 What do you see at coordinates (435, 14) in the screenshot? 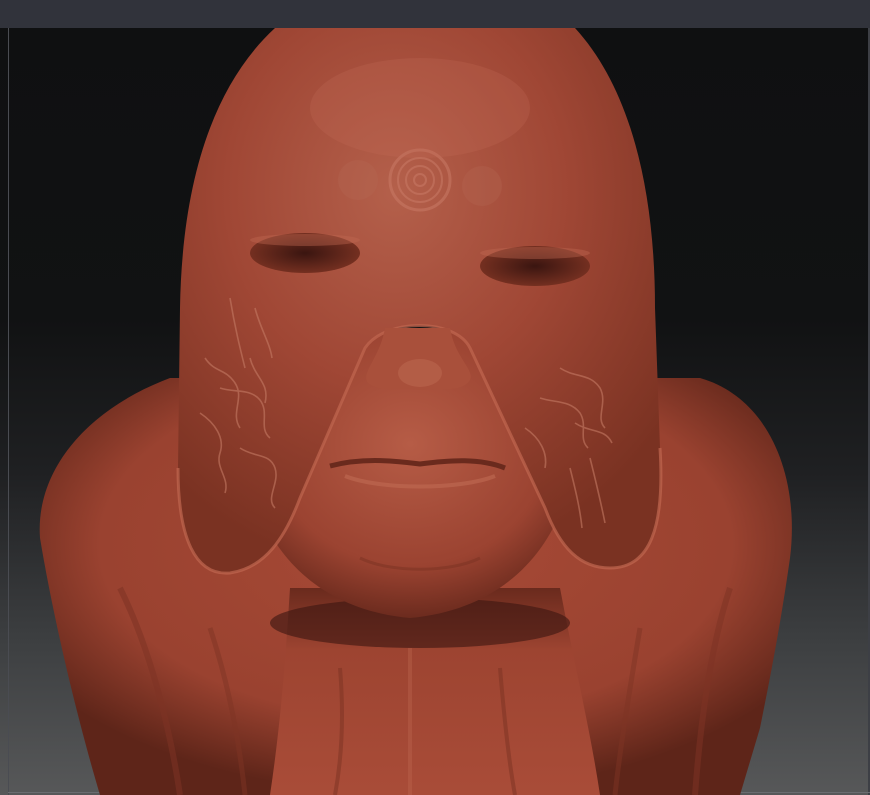
I see `top-toolbar` at bounding box center [435, 14].